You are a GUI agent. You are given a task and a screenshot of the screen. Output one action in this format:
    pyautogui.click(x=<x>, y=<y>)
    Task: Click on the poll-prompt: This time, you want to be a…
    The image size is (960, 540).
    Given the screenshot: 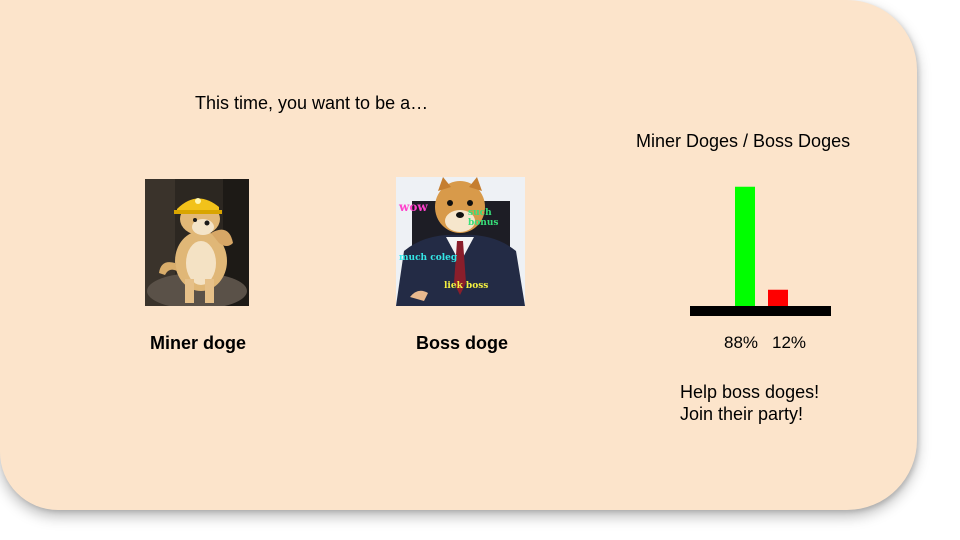 What is the action you would take?
    pyautogui.click(x=312, y=103)
    